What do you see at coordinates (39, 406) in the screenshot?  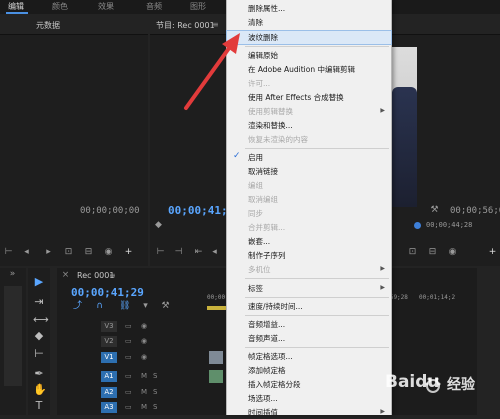 I see `type-tool-icon: T` at bounding box center [39, 406].